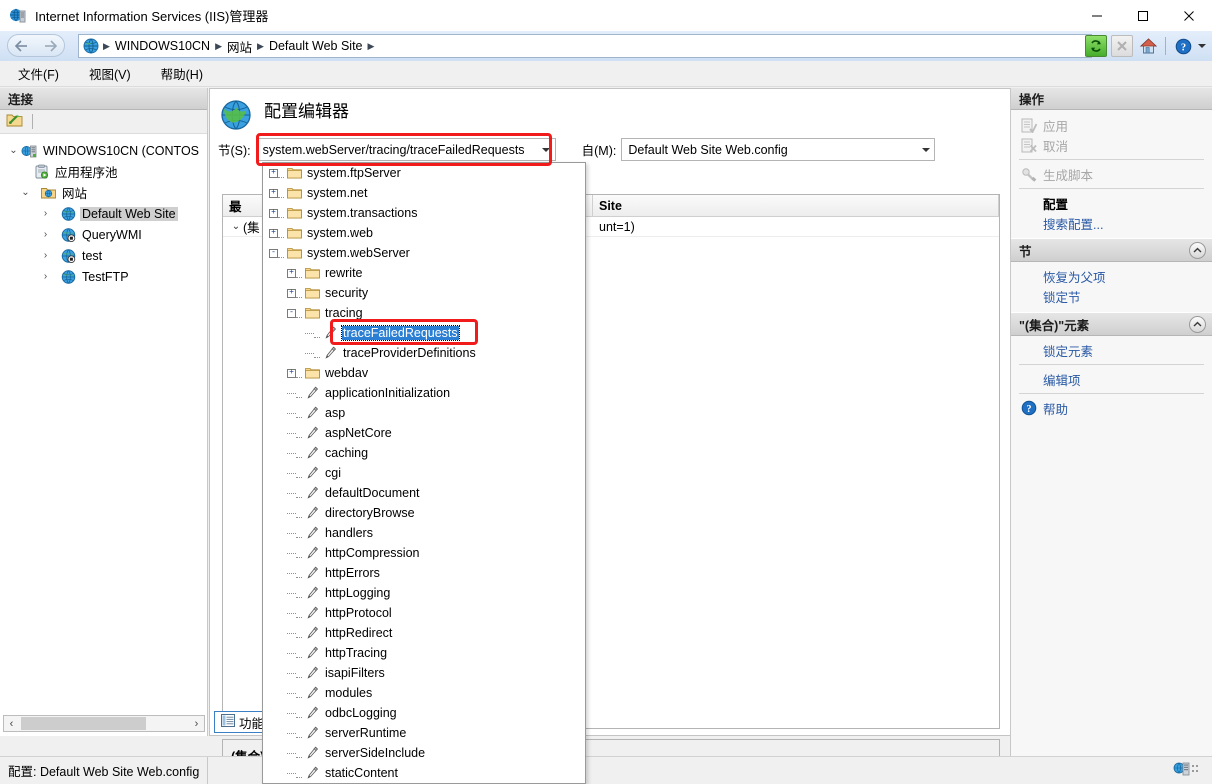 This screenshot has width=1212, height=784. I want to click on dropdown-item: staticContent, so click(424, 773).